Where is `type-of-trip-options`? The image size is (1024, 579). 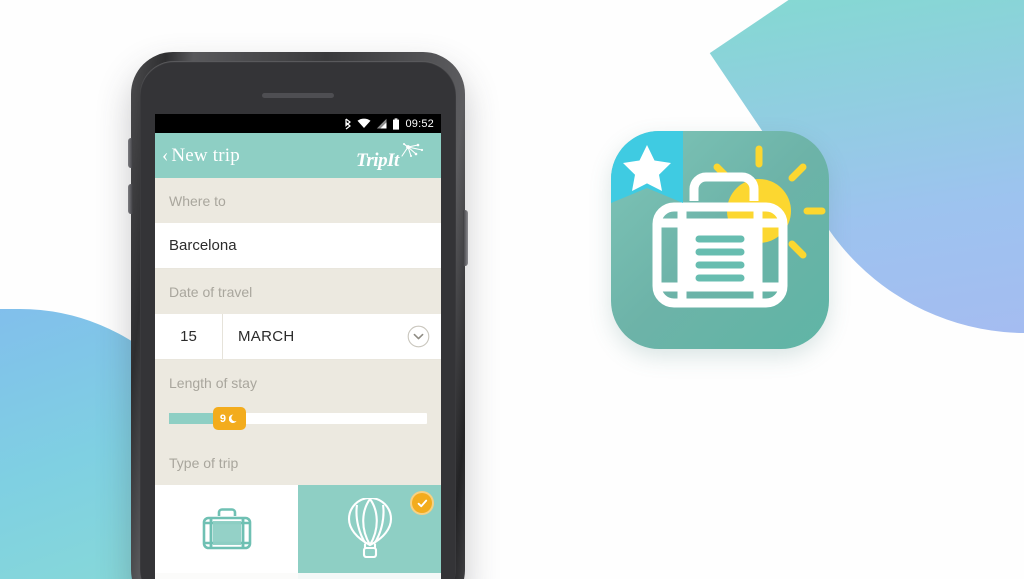 type-of-trip-options is located at coordinates (298, 529).